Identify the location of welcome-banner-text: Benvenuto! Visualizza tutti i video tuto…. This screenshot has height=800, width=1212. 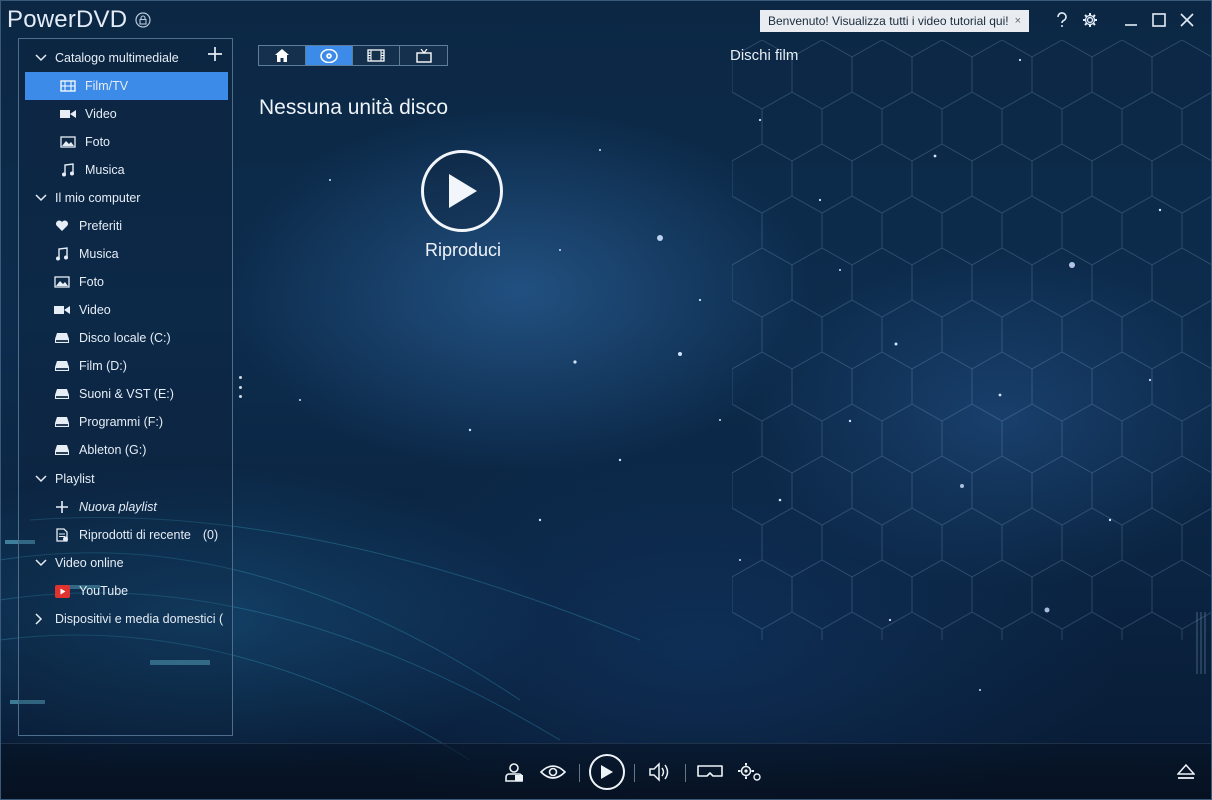
(888, 21).